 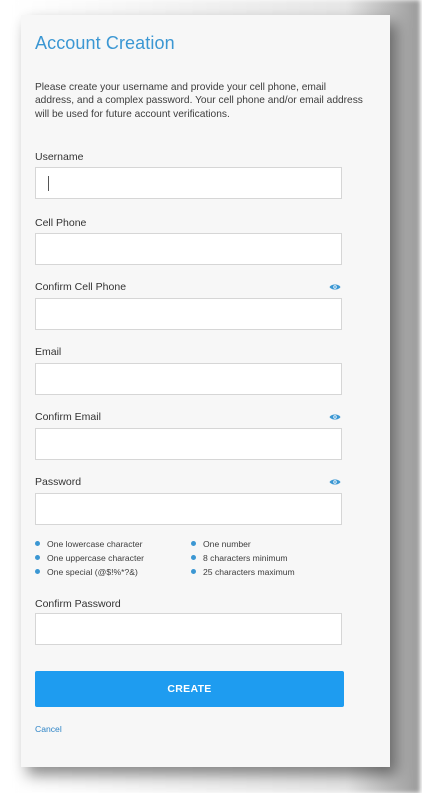 I want to click on password-rule: 8 characters minimum, so click(x=239, y=558).